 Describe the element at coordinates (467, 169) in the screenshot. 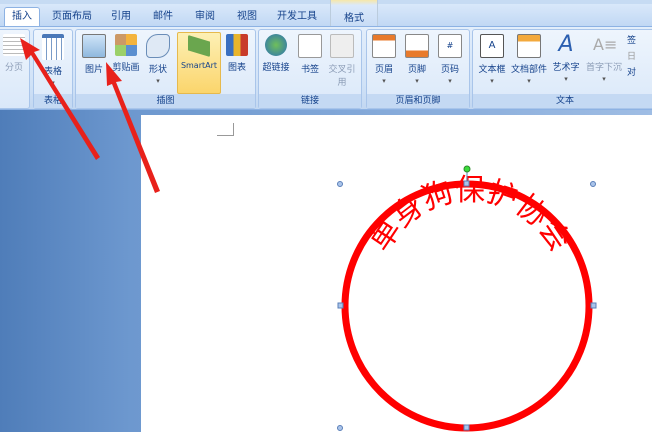

I see `rotate-handle` at that location.